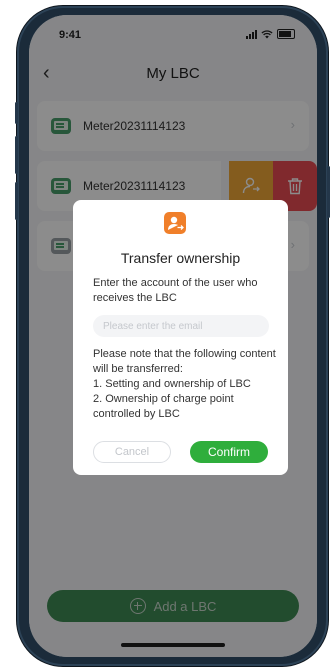 The width and height of the screenshot is (333, 672). What do you see at coordinates (229, 452) in the screenshot?
I see `confirm-button: Confirm` at bounding box center [229, 452].